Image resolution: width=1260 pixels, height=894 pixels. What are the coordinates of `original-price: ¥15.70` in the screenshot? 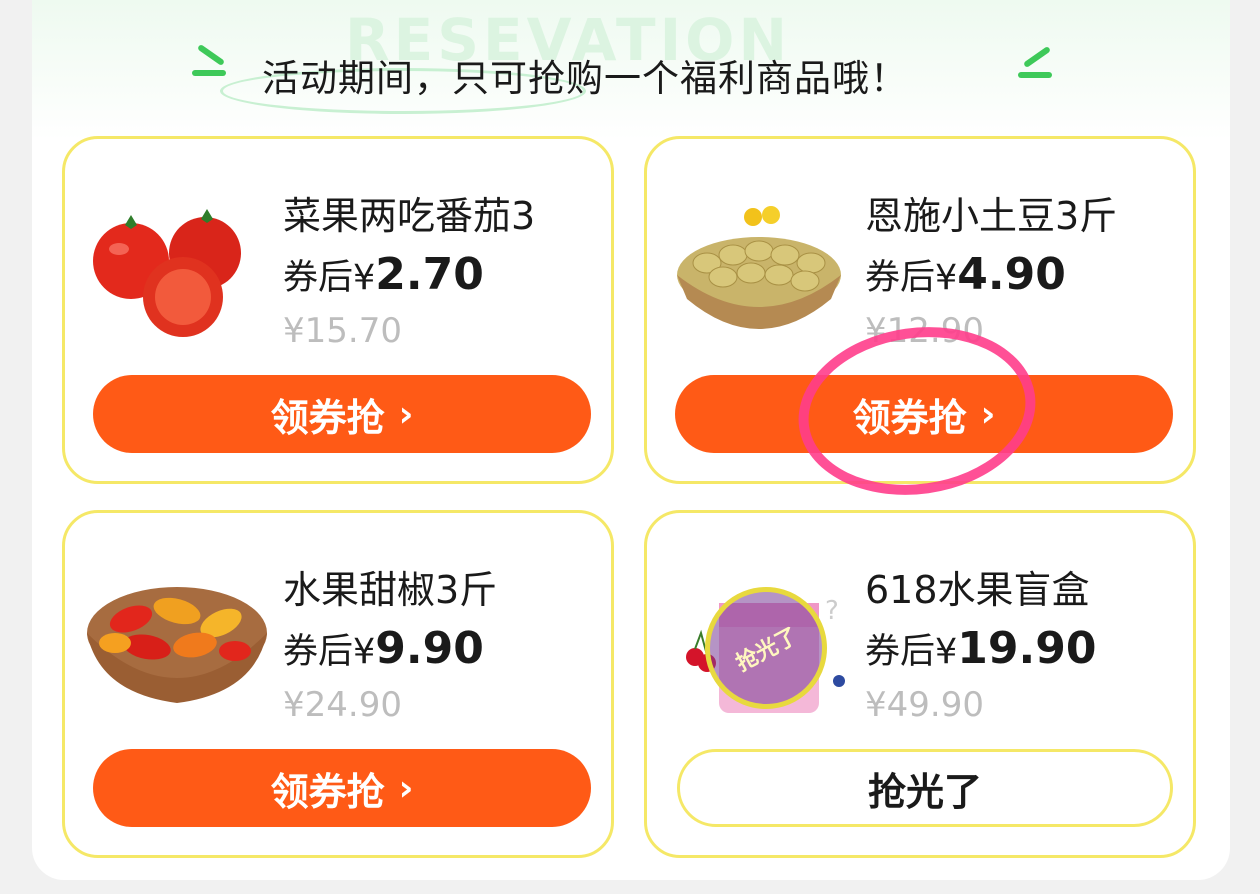 It's located at (342, 331).